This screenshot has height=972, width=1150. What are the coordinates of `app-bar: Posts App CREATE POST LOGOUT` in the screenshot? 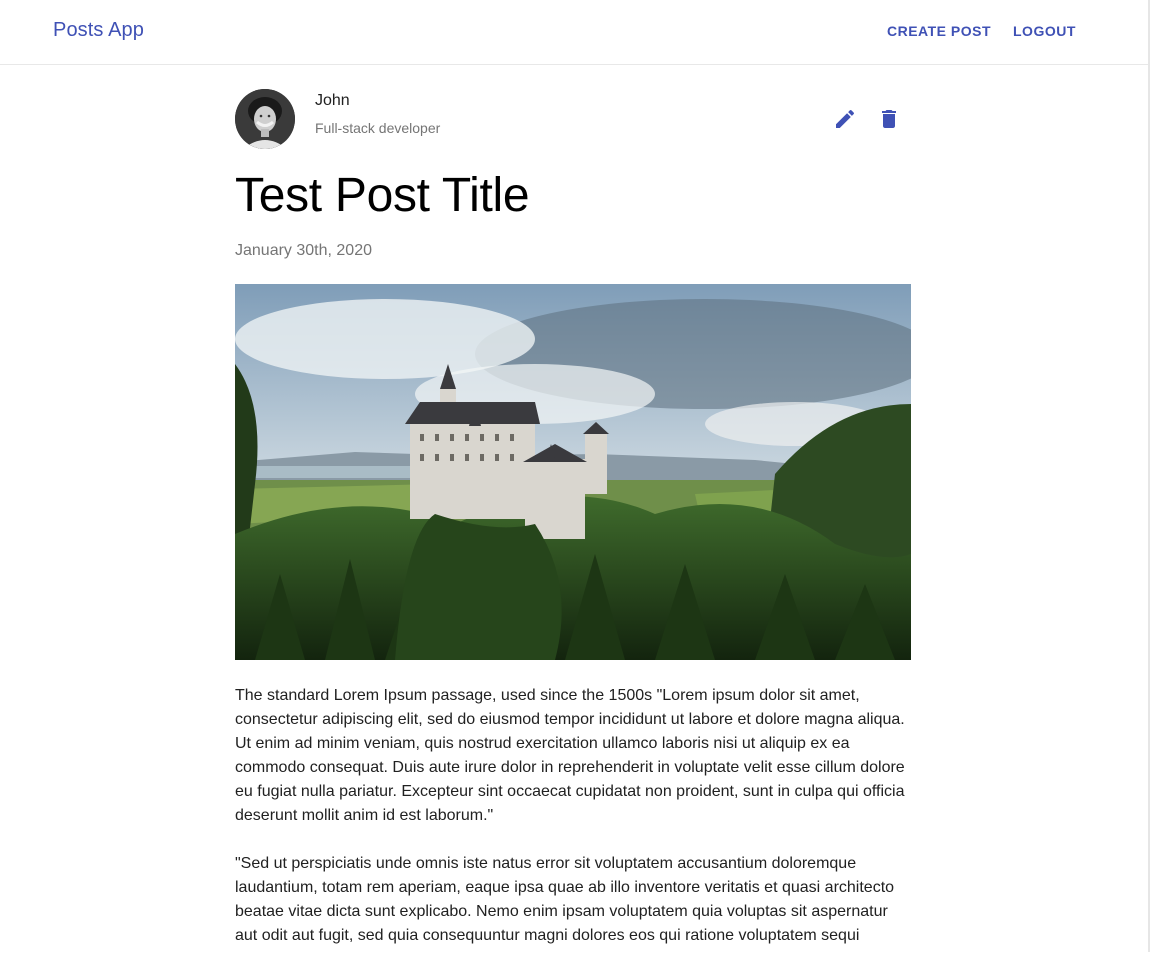 It's located at (574, 32).